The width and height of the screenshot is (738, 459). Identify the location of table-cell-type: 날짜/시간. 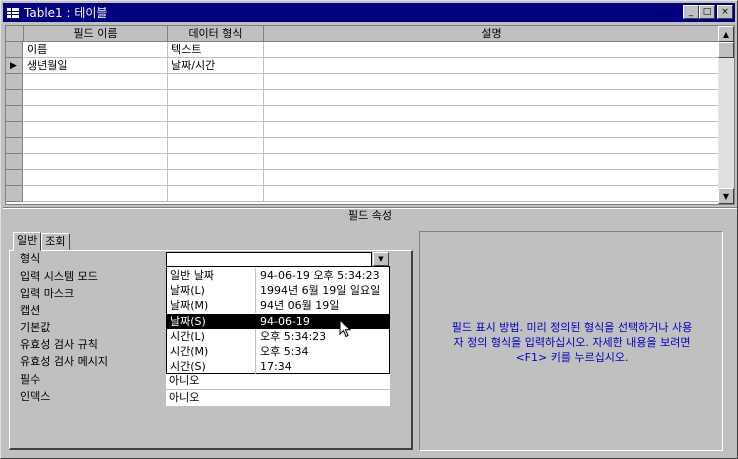
(216, 66).